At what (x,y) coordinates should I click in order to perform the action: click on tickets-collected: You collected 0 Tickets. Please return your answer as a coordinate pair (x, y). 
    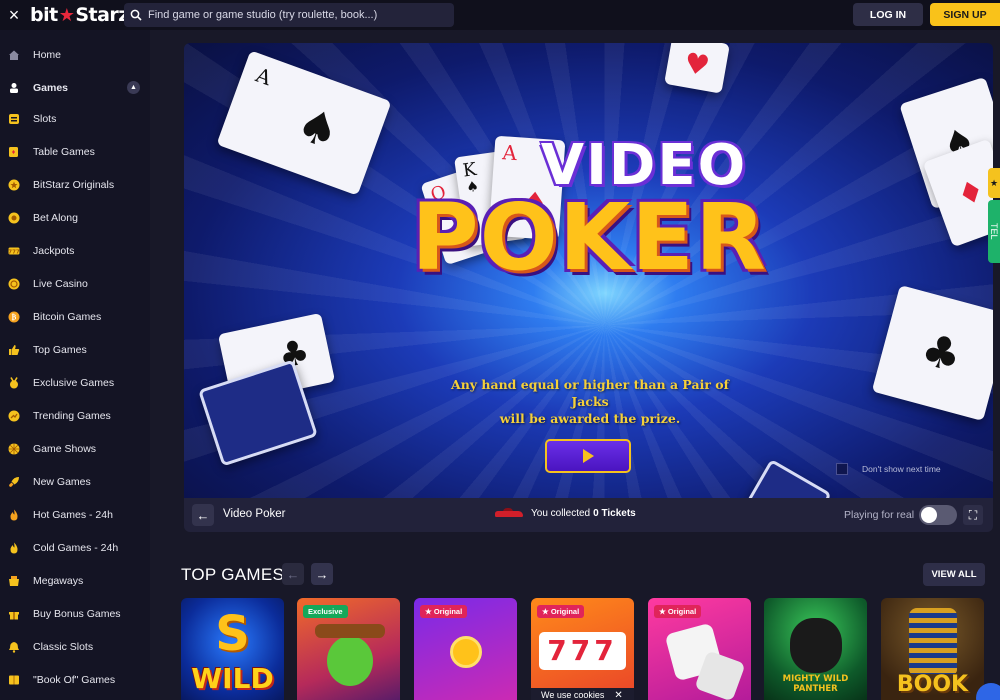
    Looking at the image, I should click on (565, 513).